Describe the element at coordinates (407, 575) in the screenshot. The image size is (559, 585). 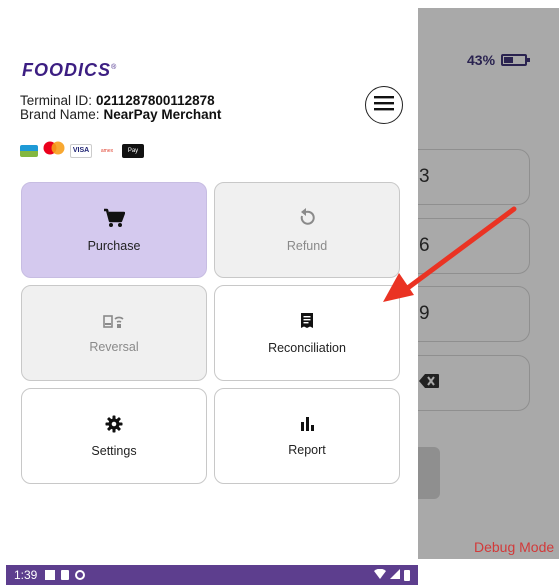
I see `battery-status-icon` at that location.